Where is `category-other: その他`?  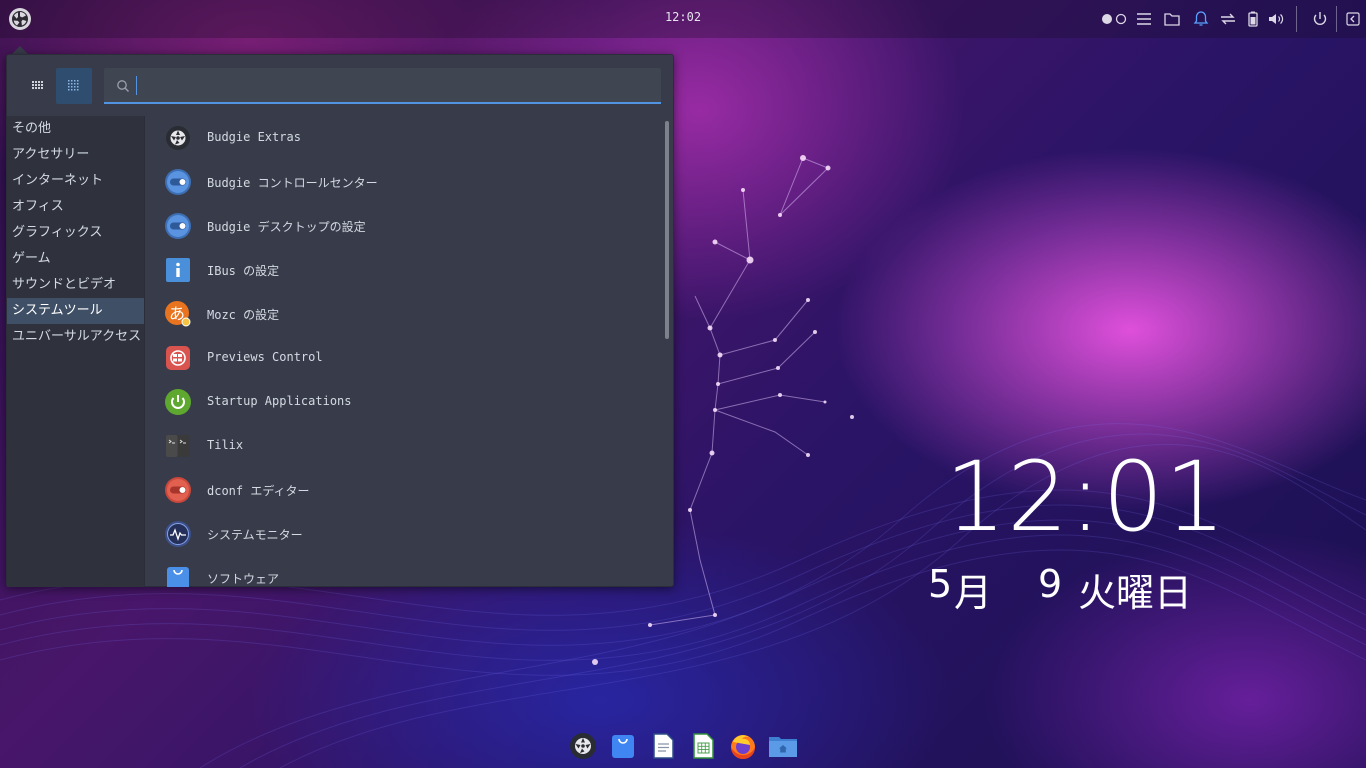 category-other: その他 is located at coordinates (75, 129).